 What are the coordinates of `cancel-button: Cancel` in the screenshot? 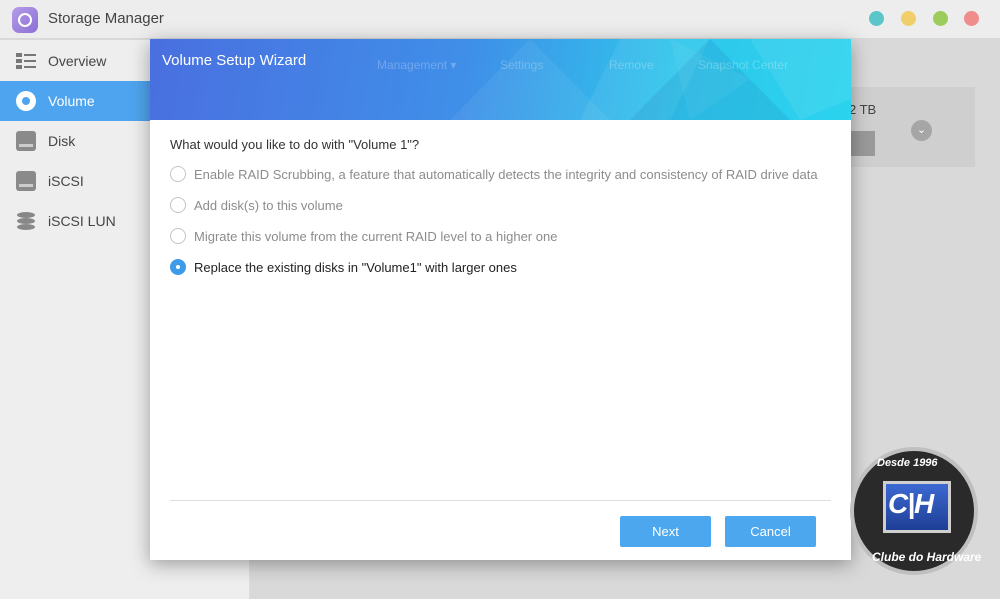 It's located at (770, 531).